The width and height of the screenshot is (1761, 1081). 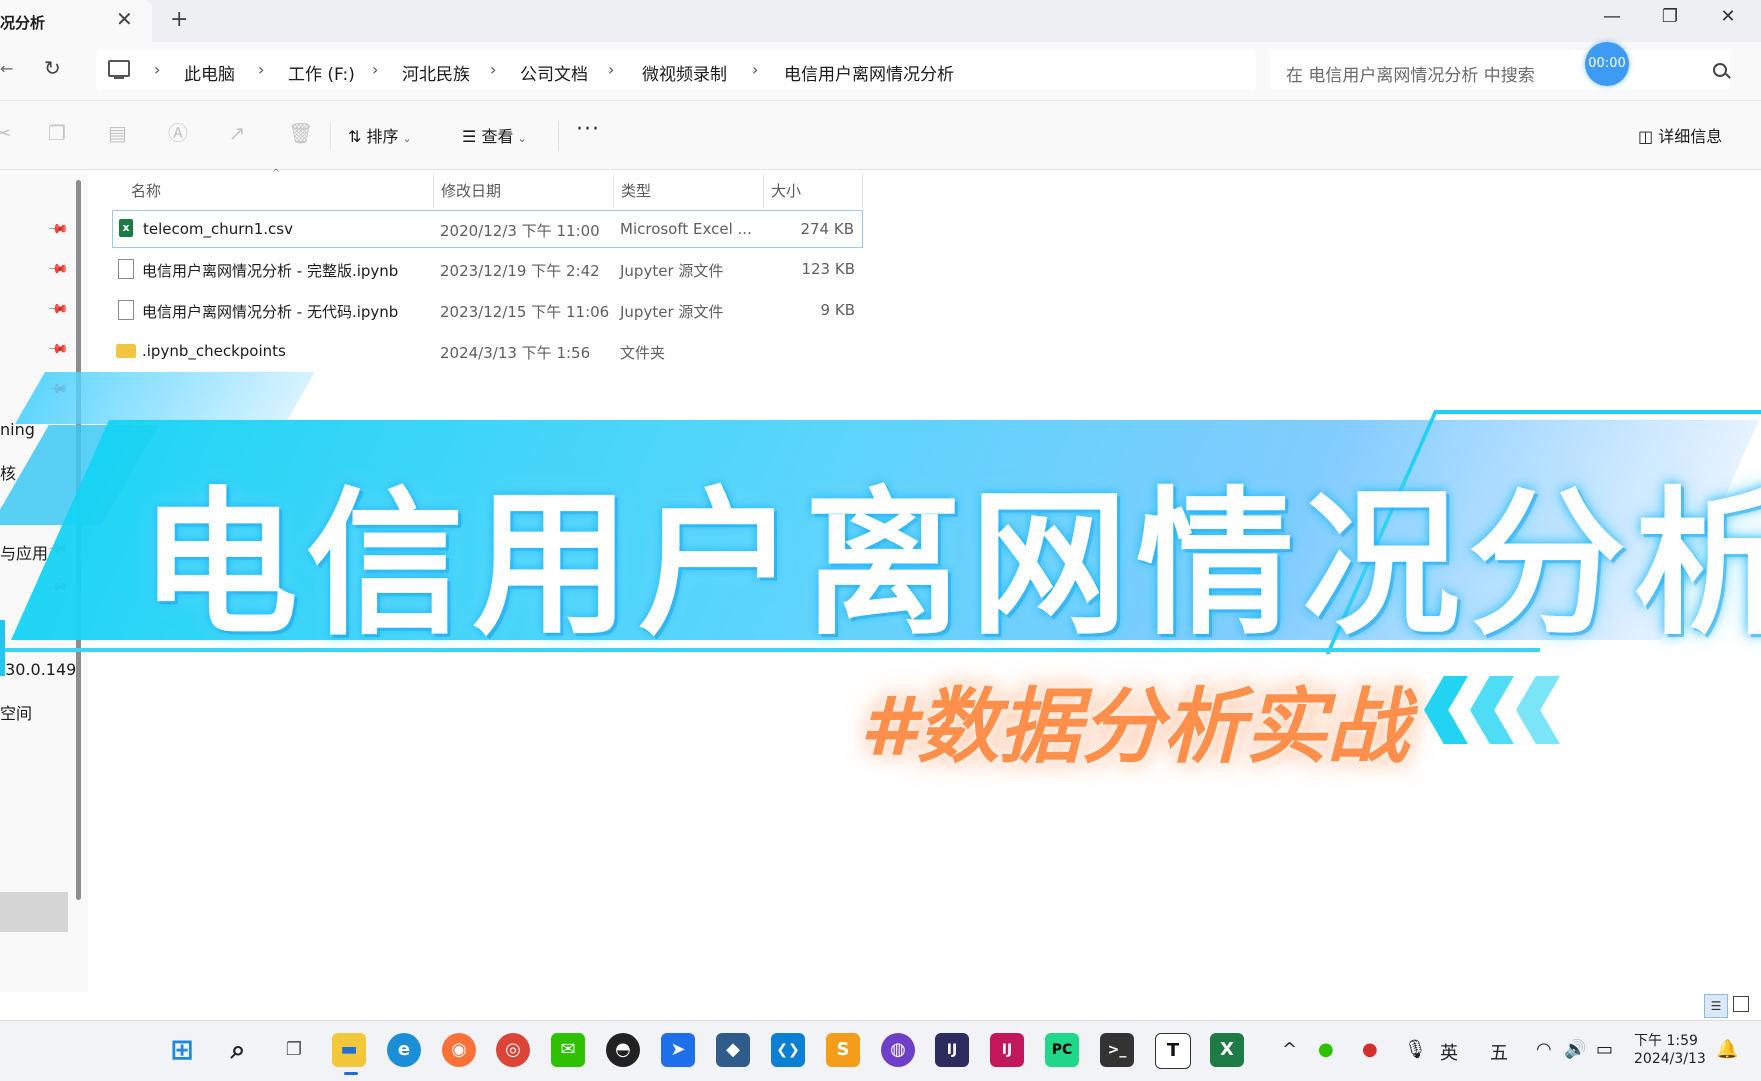 I want to click on tab-active: 况分析 ✕, so click(x=76, y=21).